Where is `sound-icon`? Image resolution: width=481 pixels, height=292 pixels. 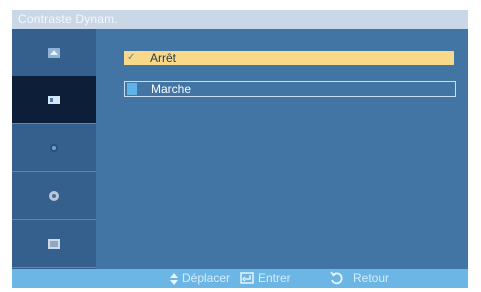 sound-icon is located at coordinates (54, 99).